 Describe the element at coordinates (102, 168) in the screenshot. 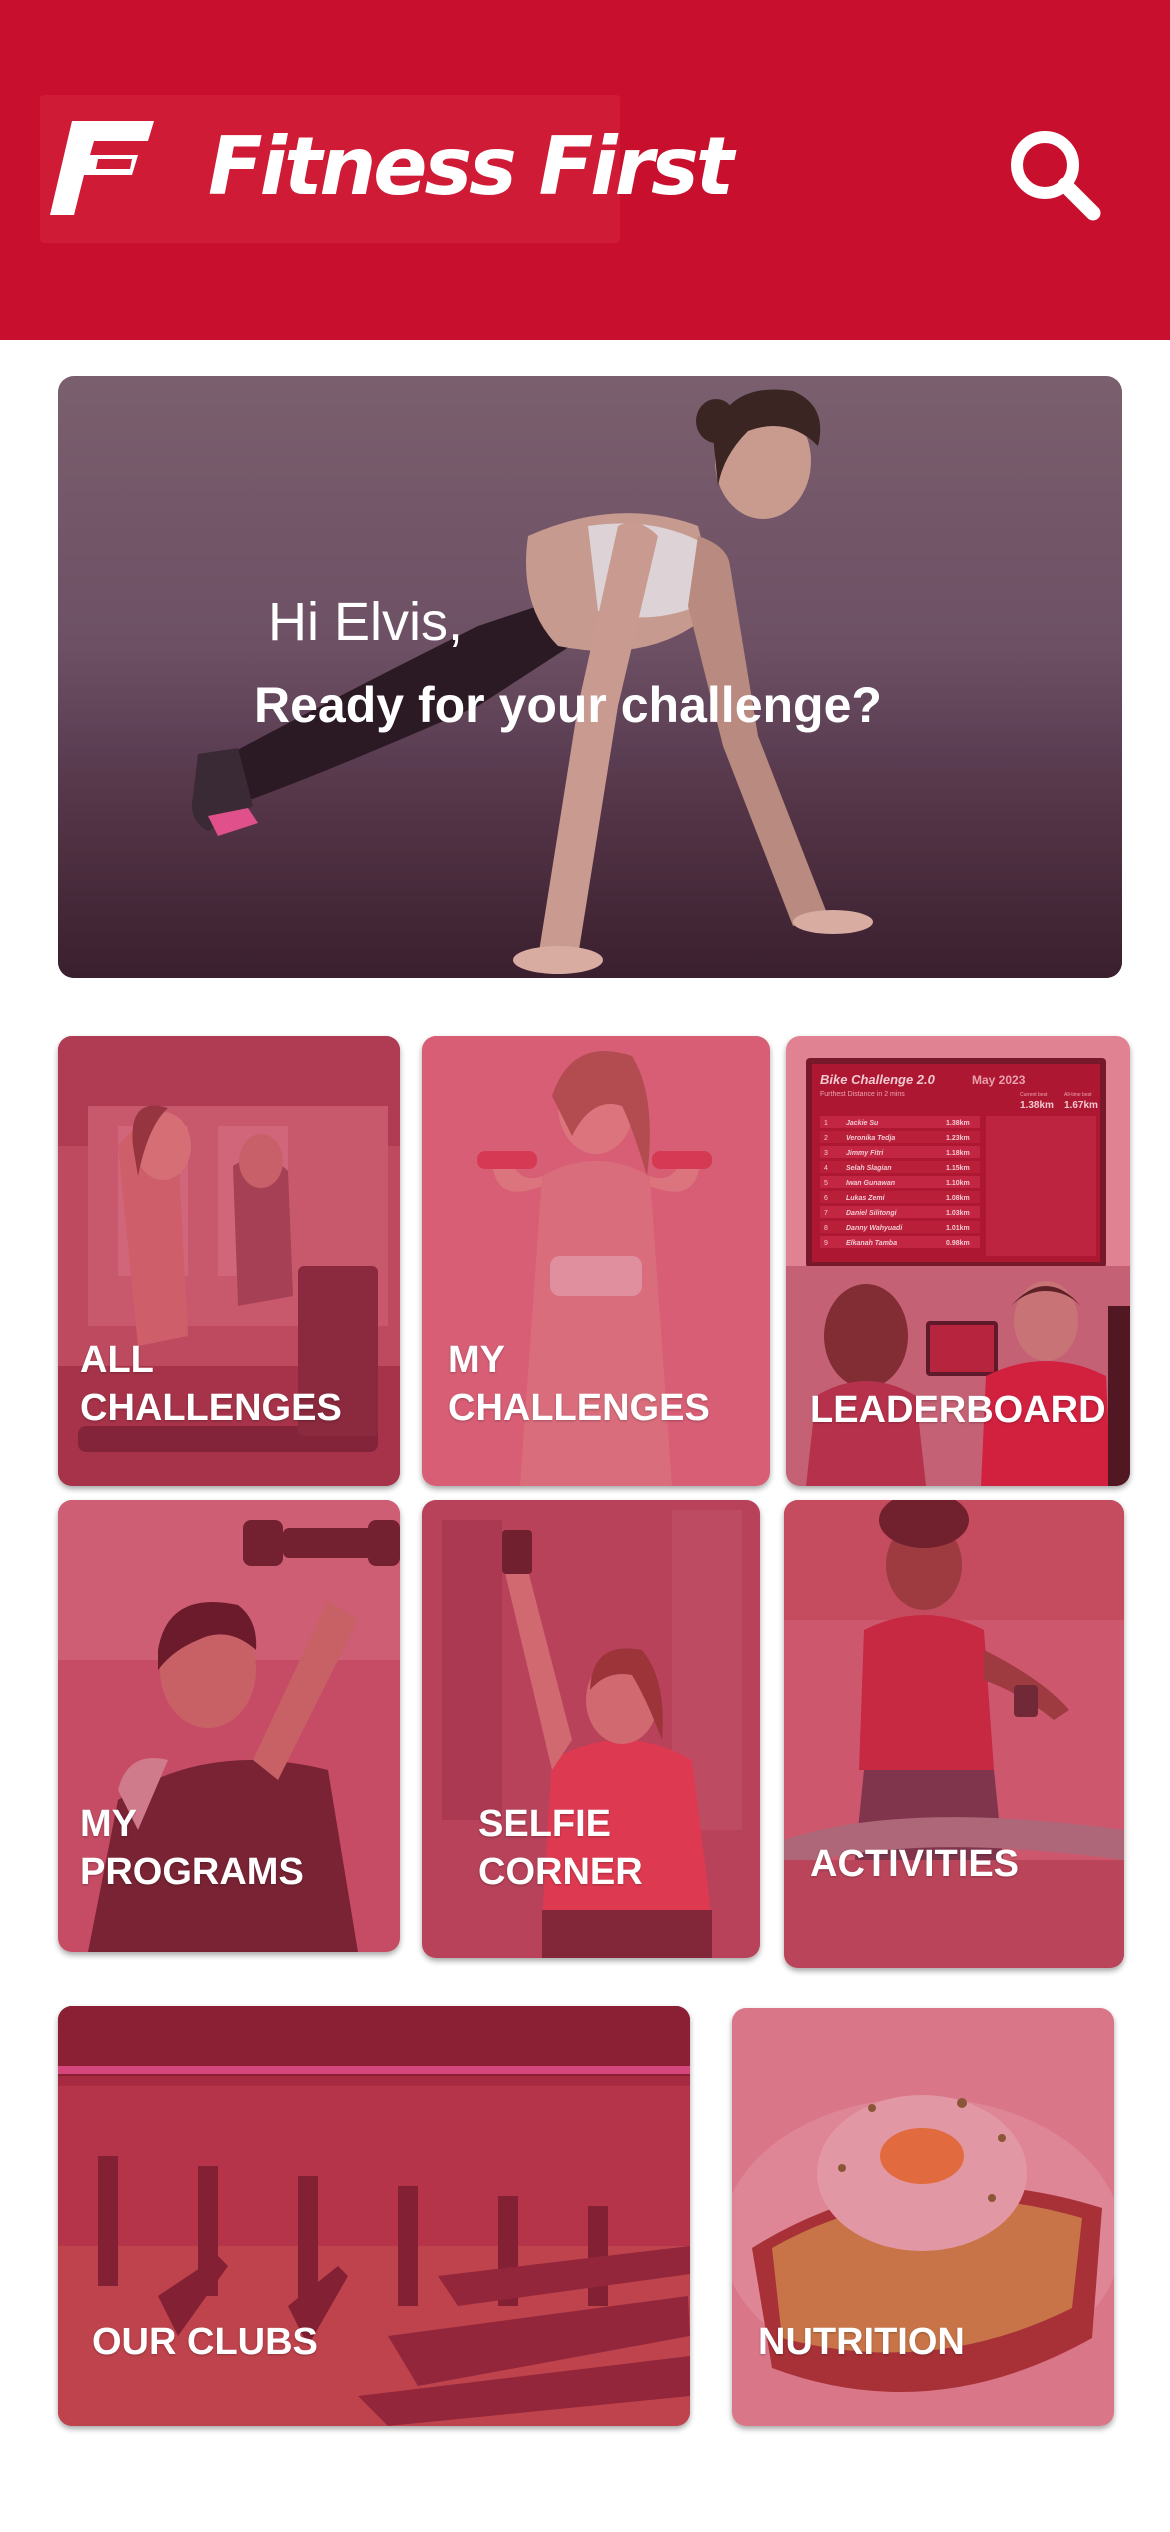

I see `fitness-first-logo-mark` at that location.